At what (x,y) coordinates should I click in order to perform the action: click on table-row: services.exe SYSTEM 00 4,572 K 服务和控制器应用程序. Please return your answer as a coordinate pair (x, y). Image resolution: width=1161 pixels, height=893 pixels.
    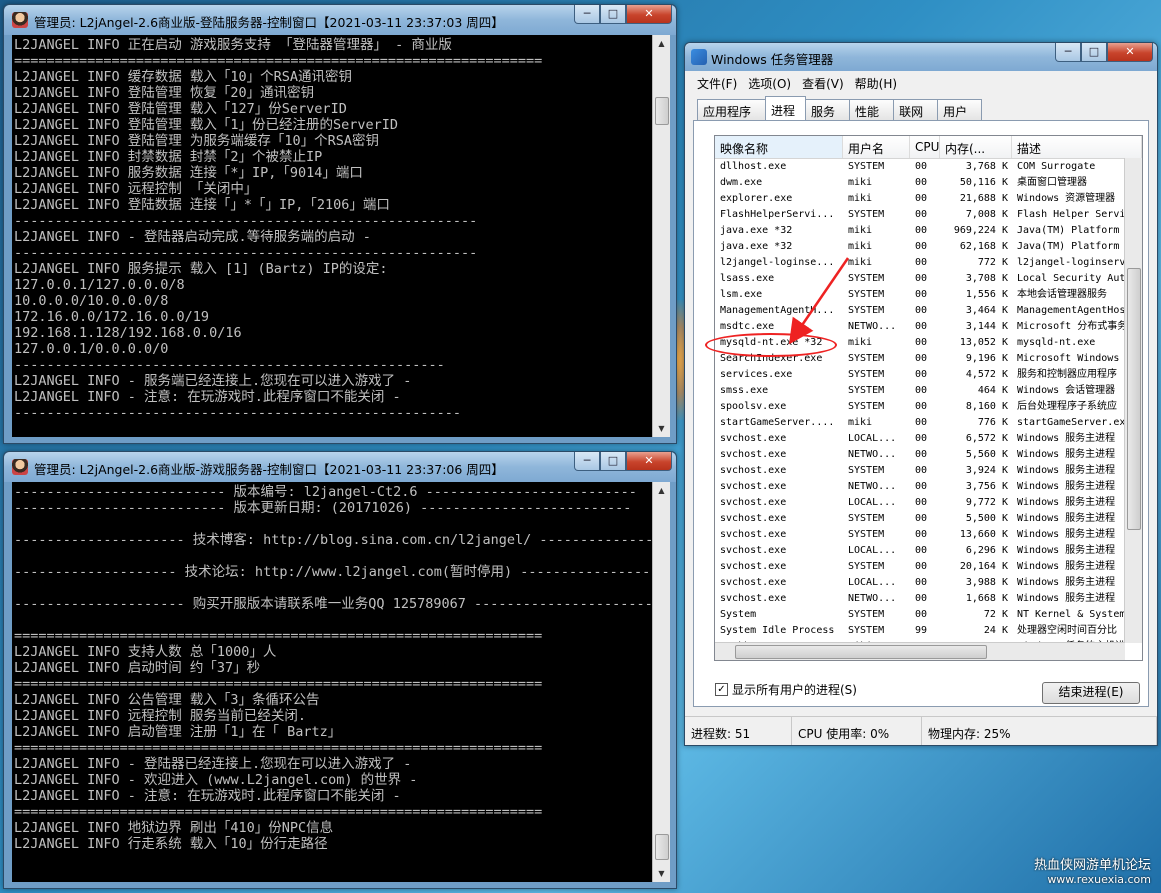
    Looking at the image, I should click on (928, 375).